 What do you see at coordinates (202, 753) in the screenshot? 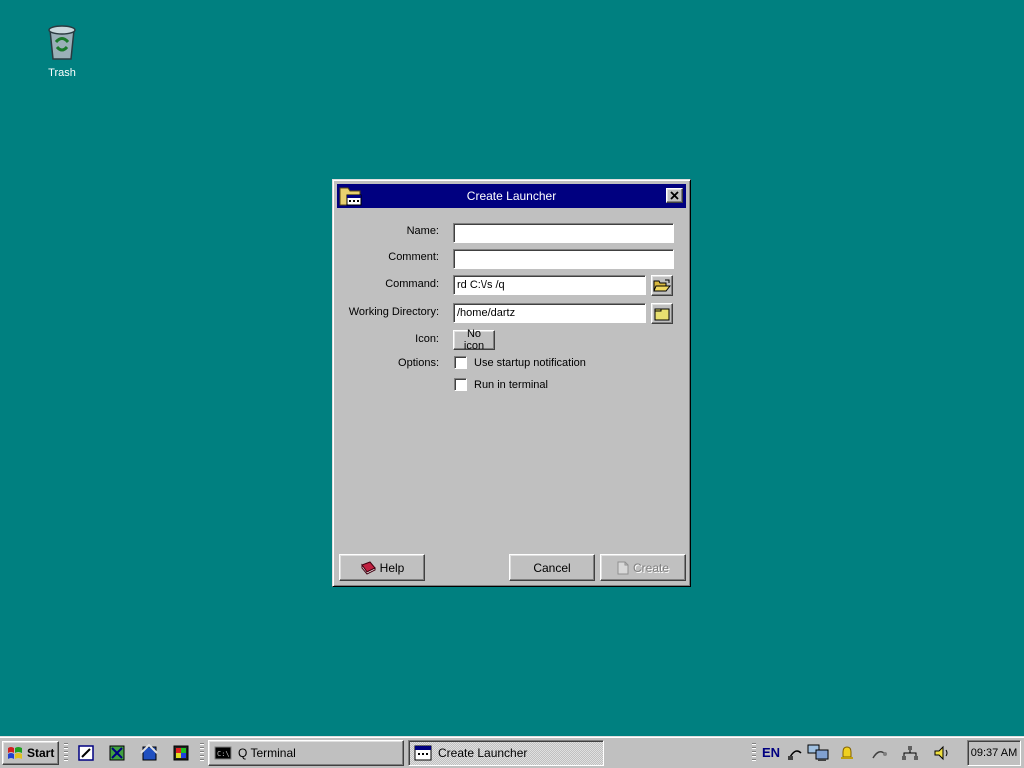
I see `tasklist-grip` at bounding box center [202, 753].